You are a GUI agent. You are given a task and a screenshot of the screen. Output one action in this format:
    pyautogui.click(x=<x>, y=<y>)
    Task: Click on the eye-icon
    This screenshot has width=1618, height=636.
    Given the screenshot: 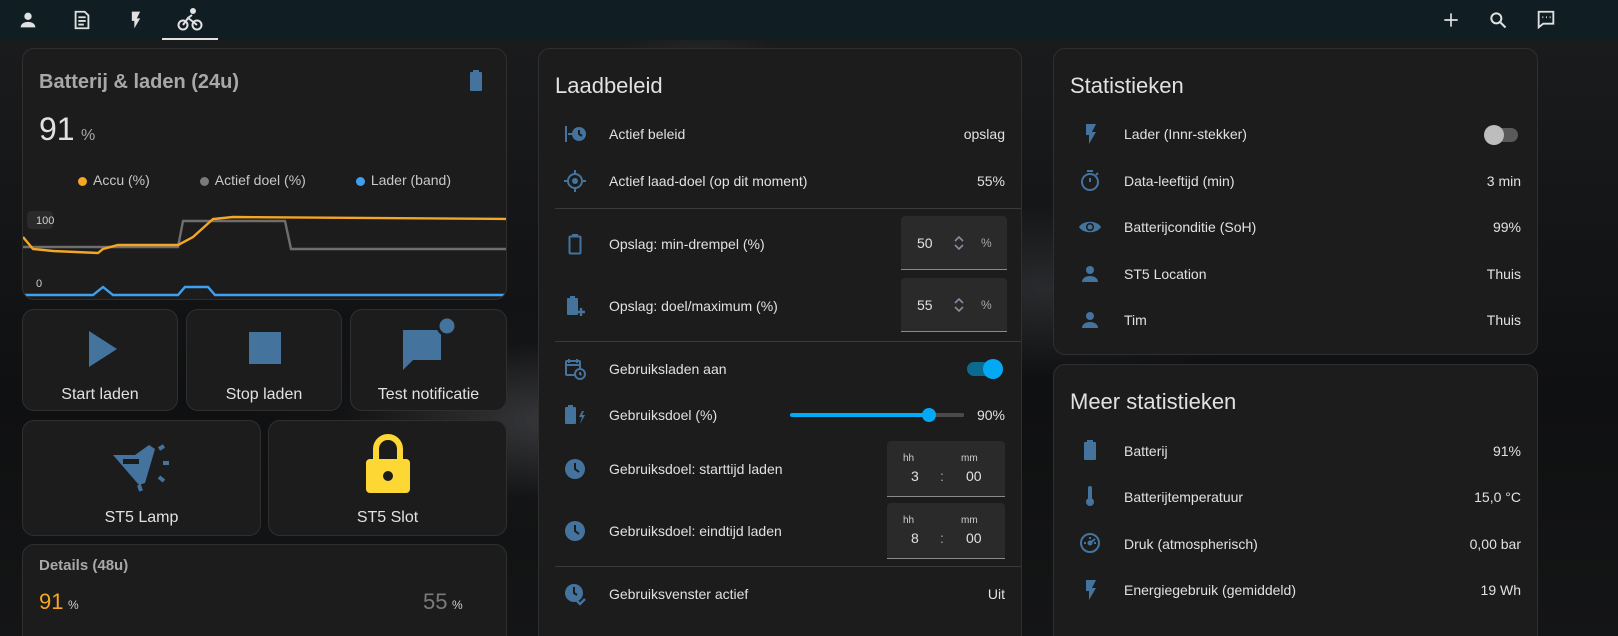 What is the action you would take?
    pyautogui.click(x=1090, y=227)
    